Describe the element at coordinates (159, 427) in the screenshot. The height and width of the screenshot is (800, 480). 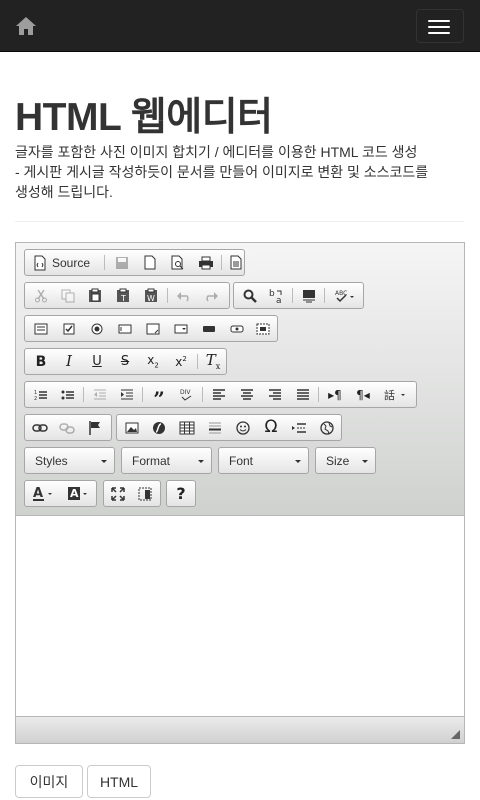
I see `flash-button` at that location.